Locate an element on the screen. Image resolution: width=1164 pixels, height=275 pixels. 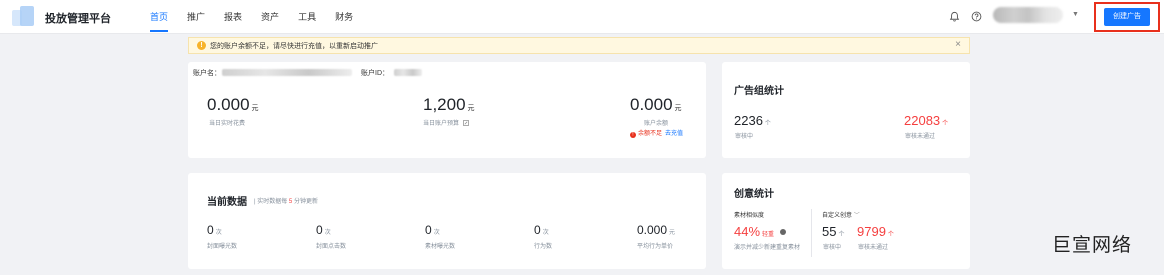
actions-label: 行为数 is located at coordinates (543, 247).